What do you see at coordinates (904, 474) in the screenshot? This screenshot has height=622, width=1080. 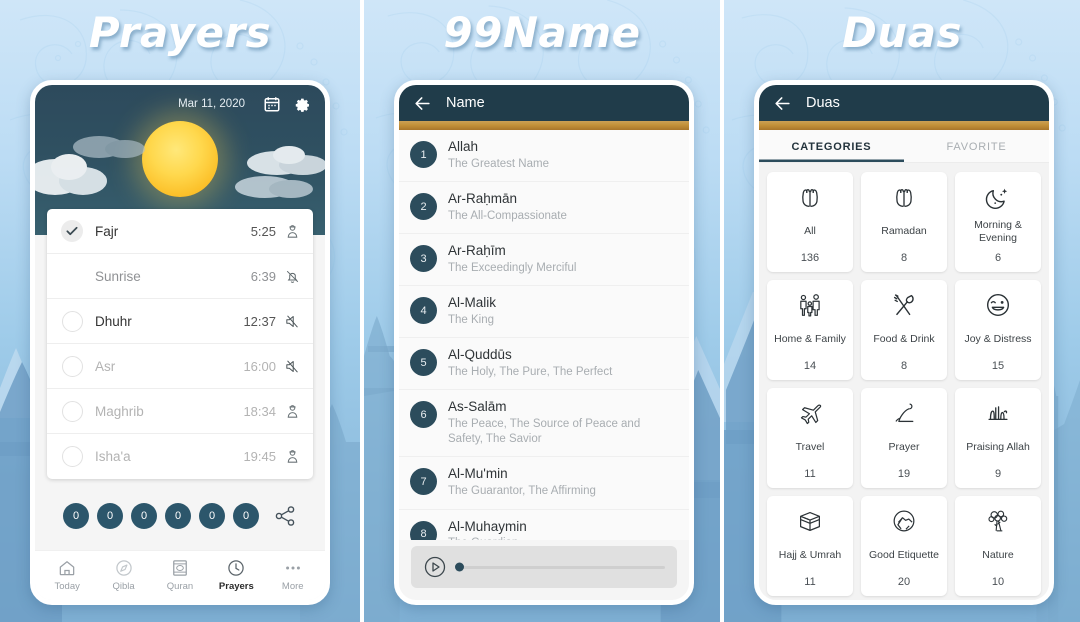 I see `category-count: 19` at bounding box center [904, 474].